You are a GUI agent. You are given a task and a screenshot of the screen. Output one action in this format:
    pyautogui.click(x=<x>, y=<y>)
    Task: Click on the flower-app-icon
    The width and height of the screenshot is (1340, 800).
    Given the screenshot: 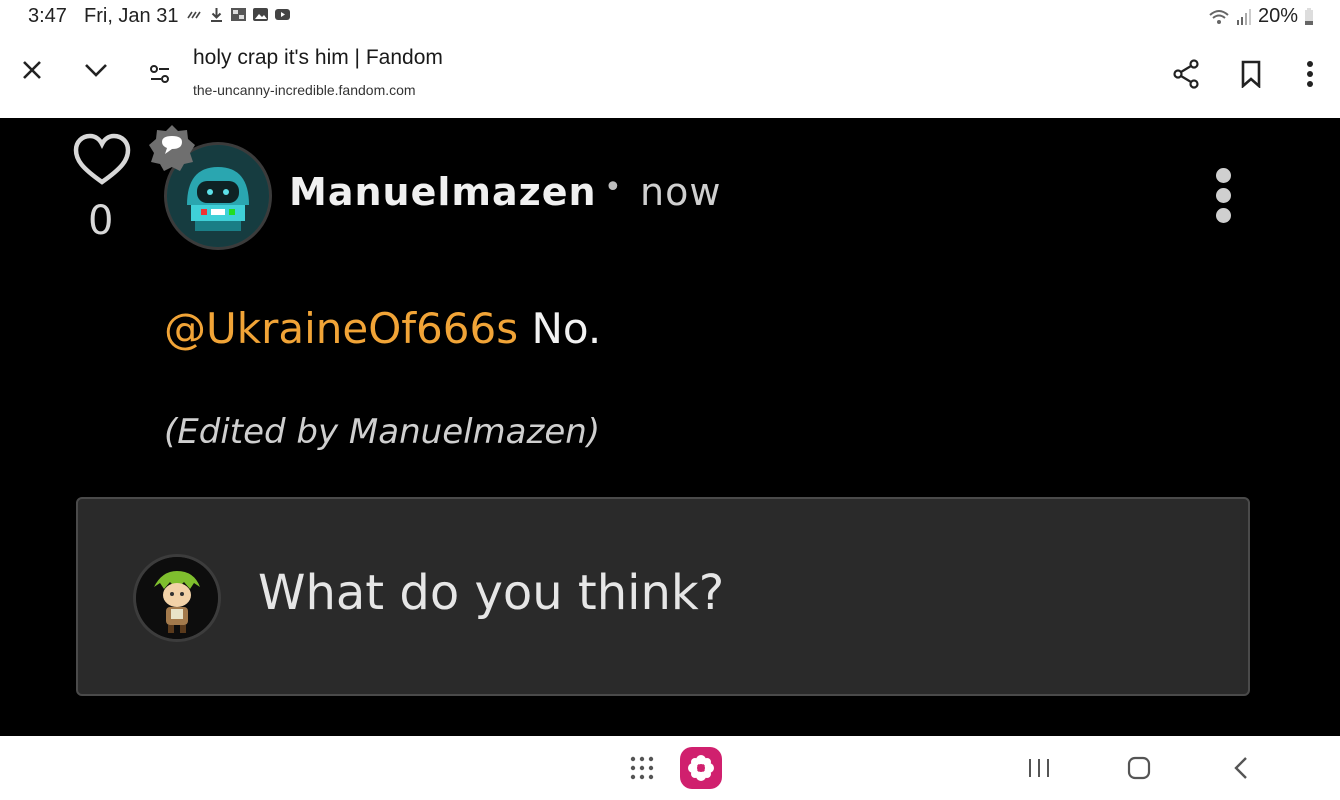 What is the action you would take?
    pyautogui.click(x=701, y=768)
    